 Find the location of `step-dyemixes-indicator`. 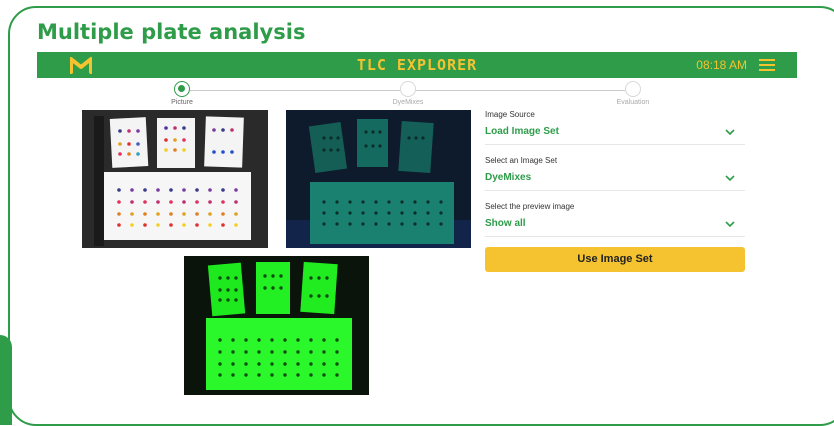

step-dyemixes-indicator is located at coordinates (408, 89).